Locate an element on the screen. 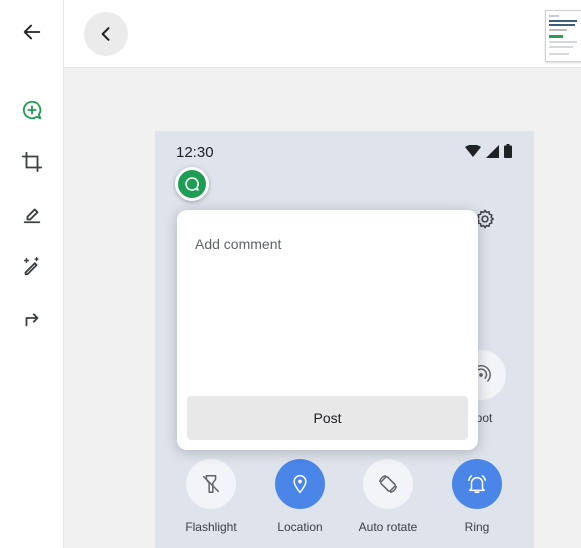 This screenshot has width=581, height=548. add-comment-icon is located at coordinates (32, 110).